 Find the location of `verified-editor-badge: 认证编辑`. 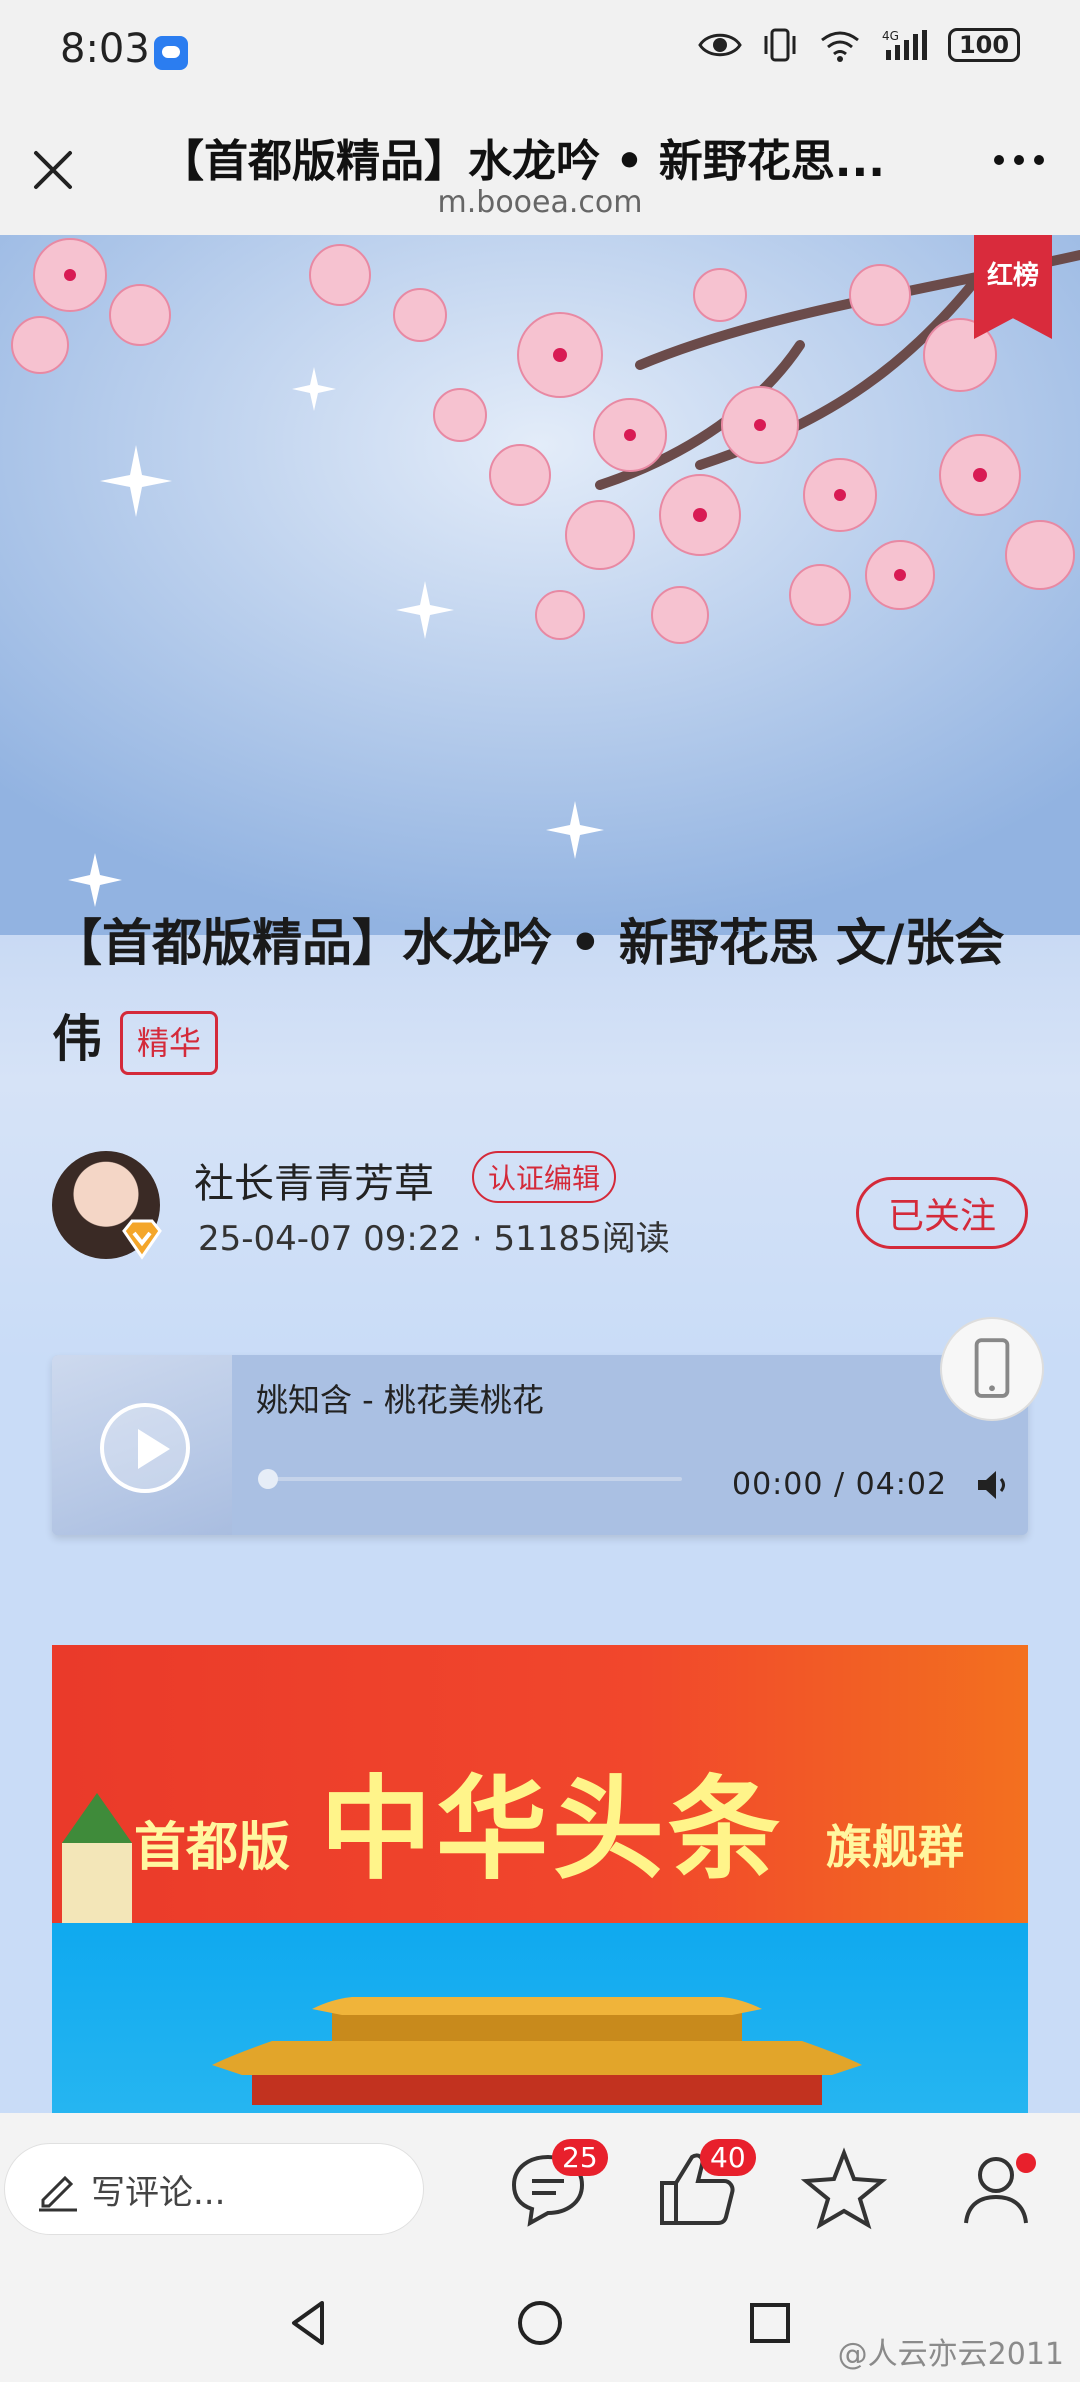

verified-editor-badge: 认证编辑 is located at coordinates (544, 1177).